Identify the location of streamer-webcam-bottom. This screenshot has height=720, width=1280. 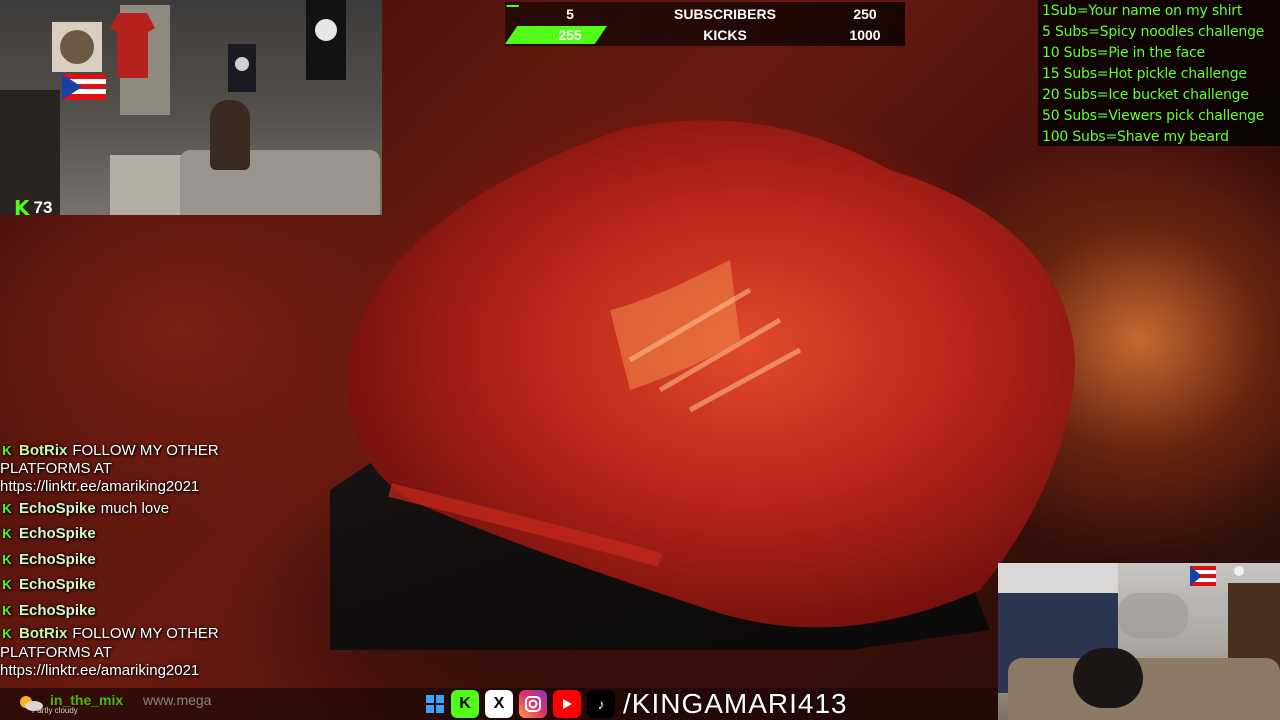
(1139, 641).